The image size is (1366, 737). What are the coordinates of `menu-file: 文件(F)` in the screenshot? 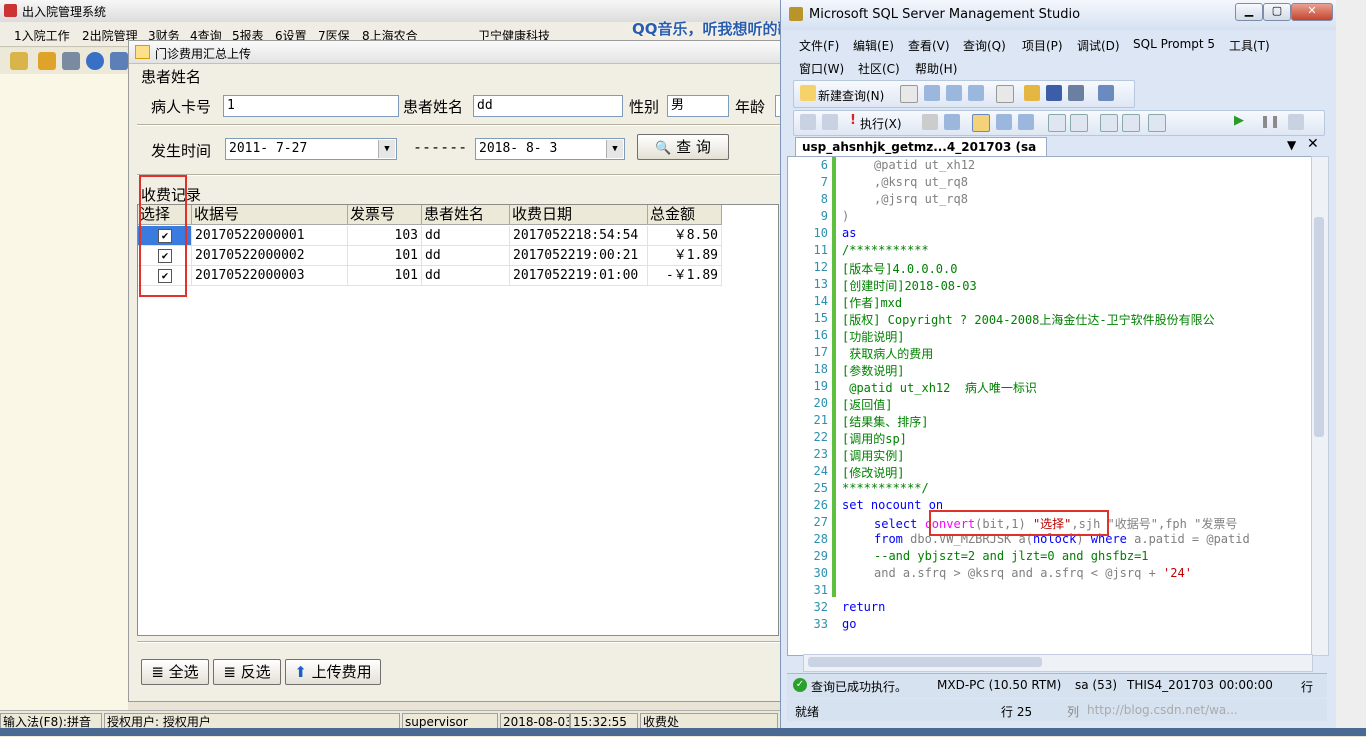 It's located at (819, 45).